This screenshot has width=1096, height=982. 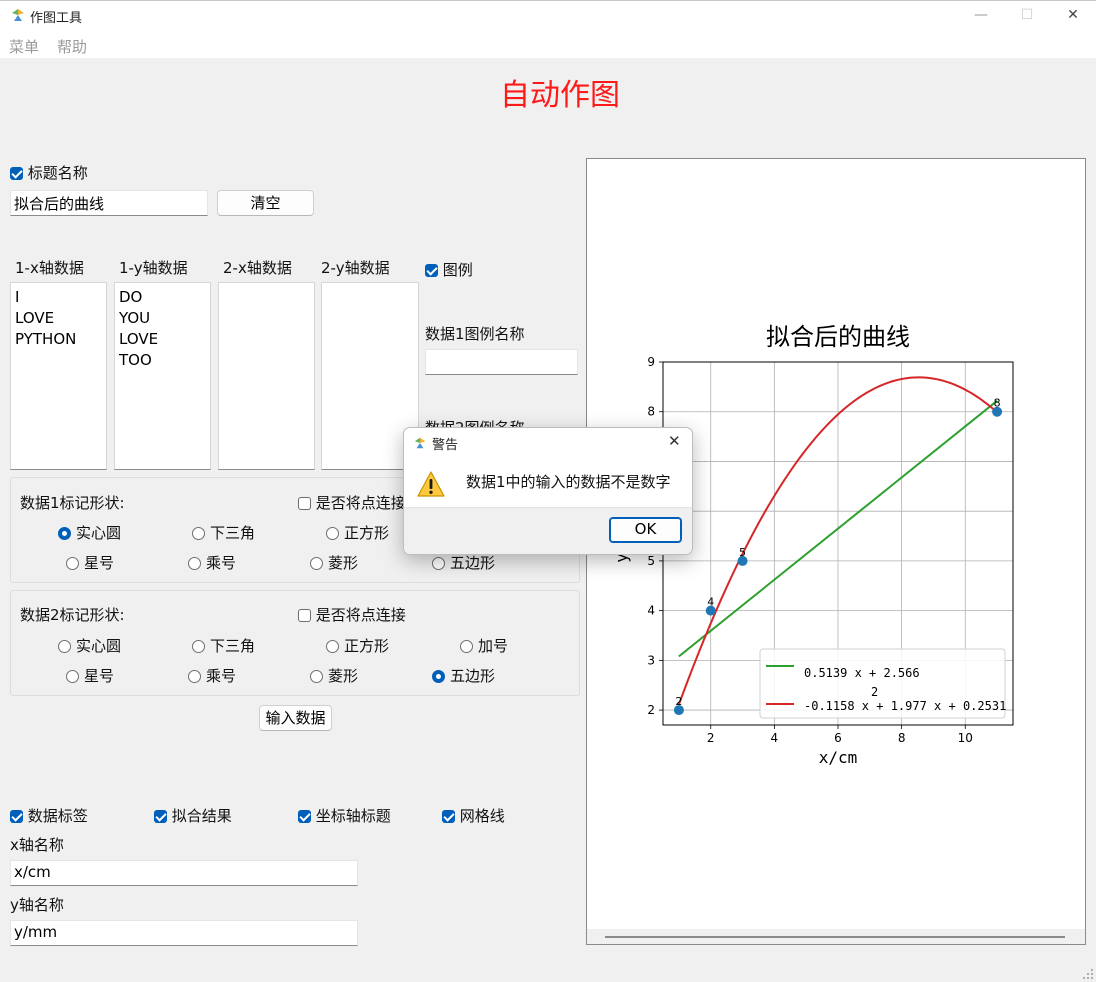 I want to click on data1-y-line: YOU, so click(x=135, y=318).